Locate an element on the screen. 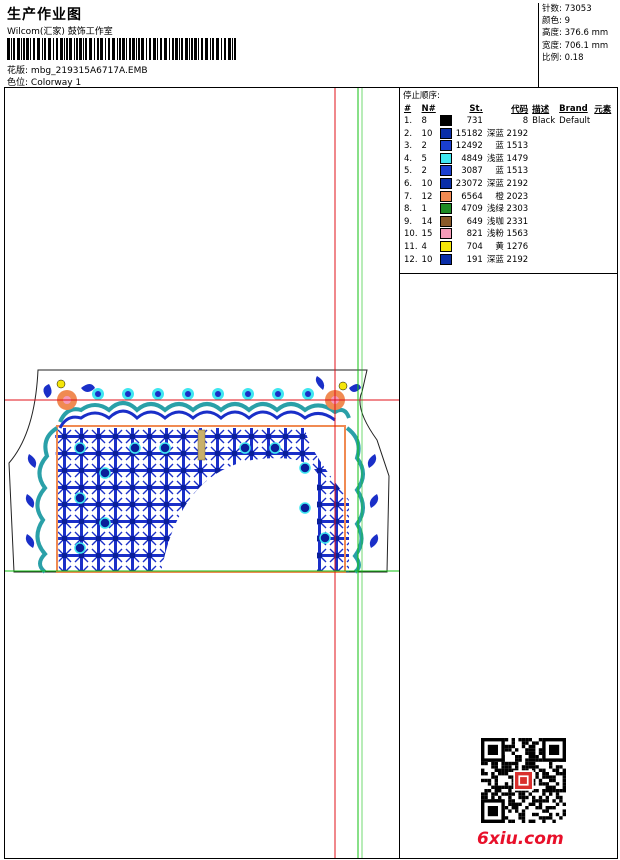 This screenshot has width=620, height=860. row-code: 浅绿 2303 is located at coordinates (507, 209).